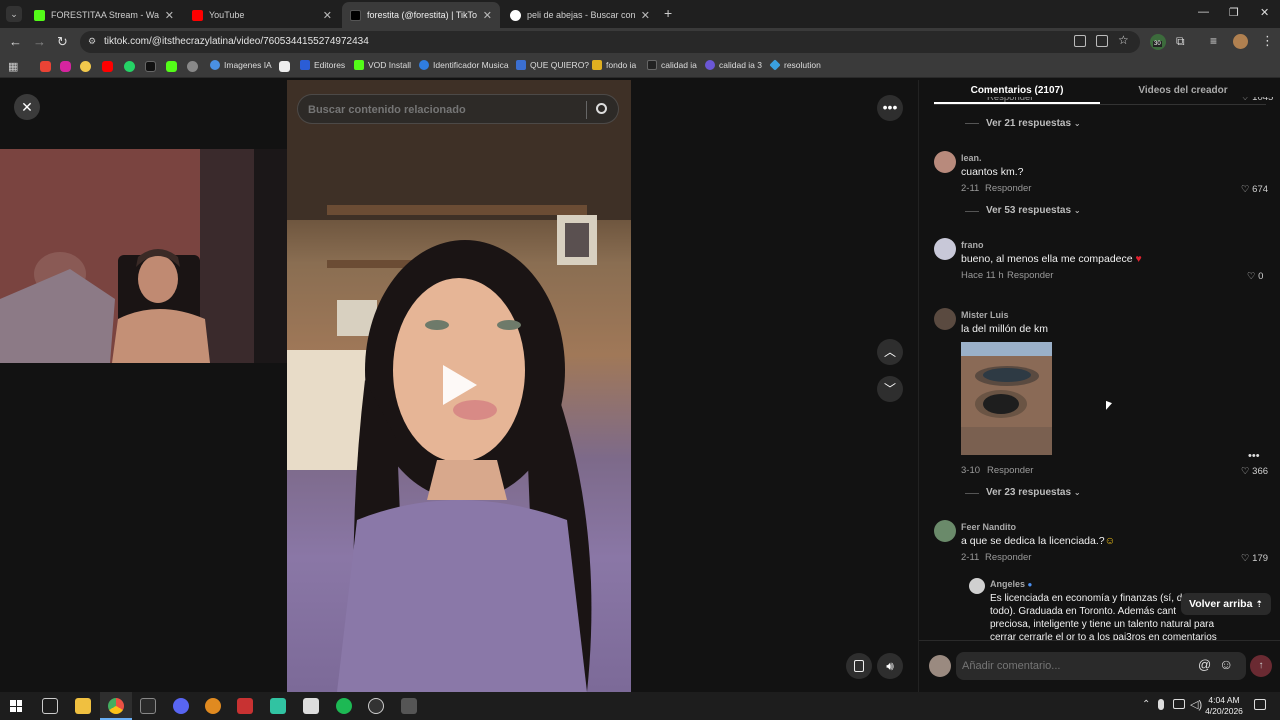 Image resolution: width=1280 pixels, height=720 pixels. I want to click on gmail-icon, so click(45, 66).